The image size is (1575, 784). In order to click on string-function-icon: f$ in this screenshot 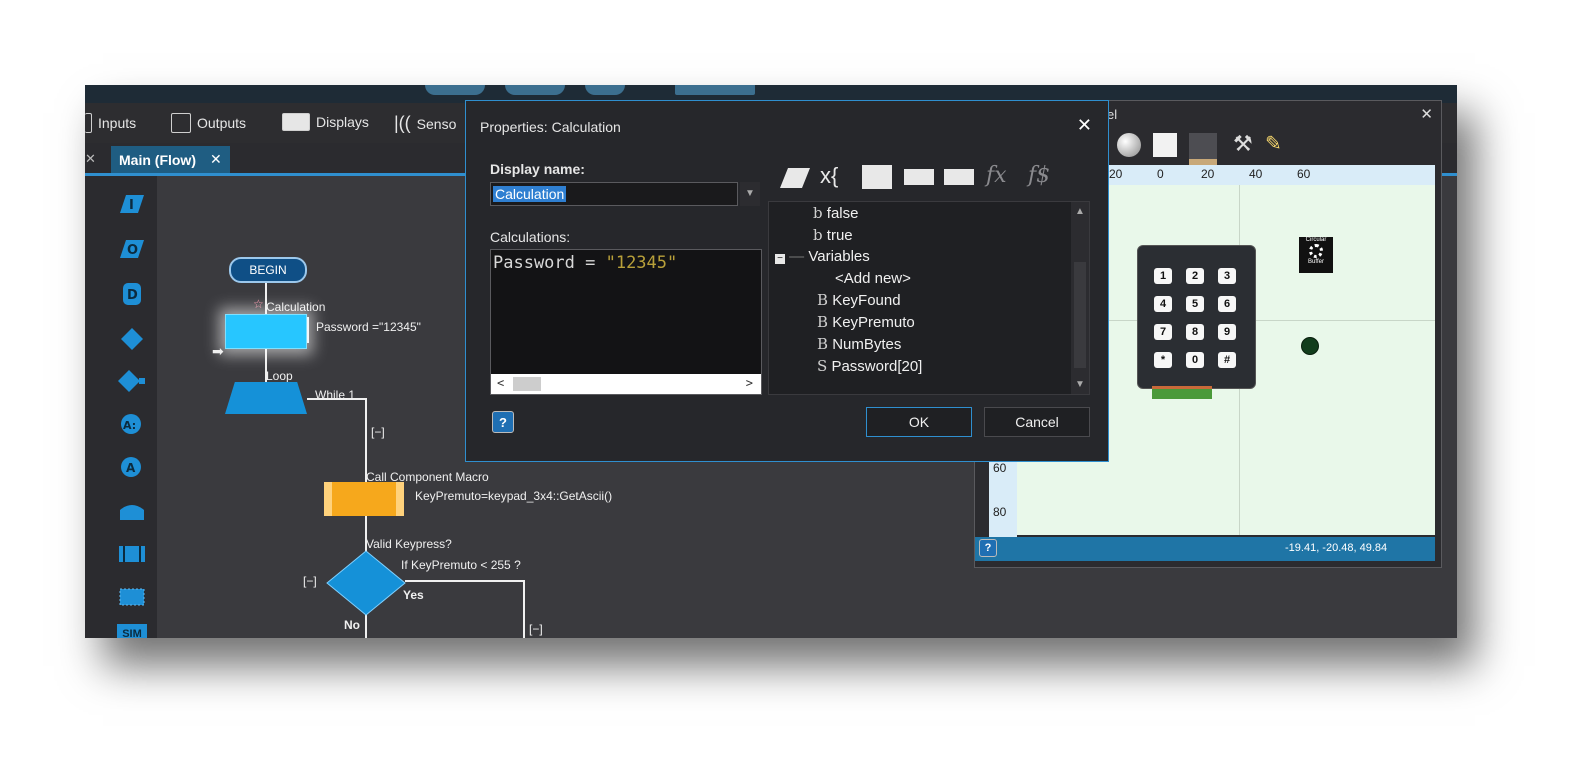, I will do `click(1039, 175)`.